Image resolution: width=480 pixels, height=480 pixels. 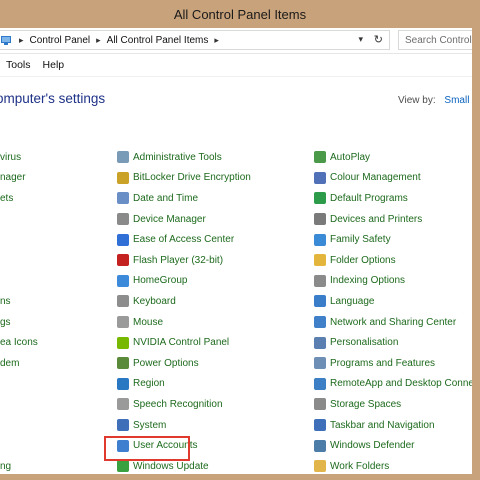 I want to click on control-panel-item: Programs and Features, so click(x=393, y=363).